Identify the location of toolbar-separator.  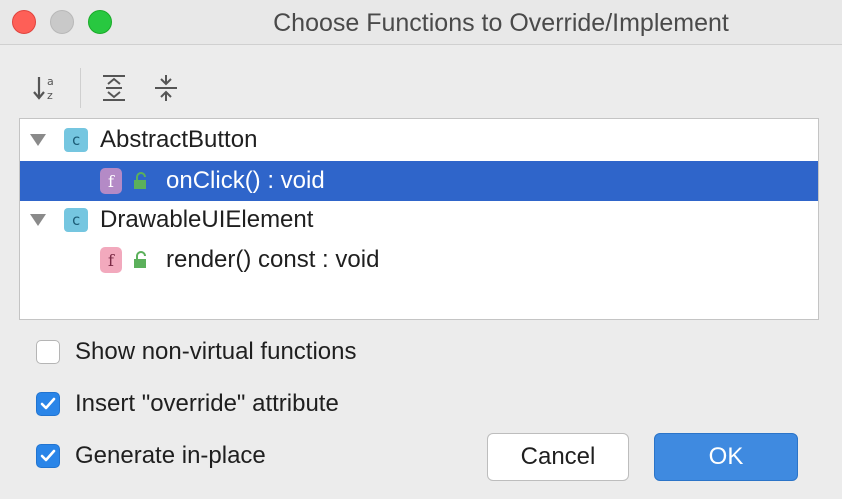
(80, 88).